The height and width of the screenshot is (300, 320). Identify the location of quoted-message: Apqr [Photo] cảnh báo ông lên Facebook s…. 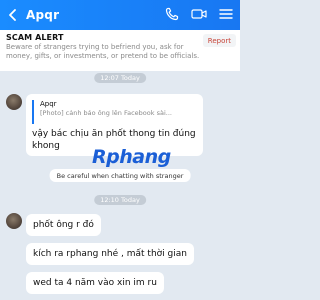
(117, 112).